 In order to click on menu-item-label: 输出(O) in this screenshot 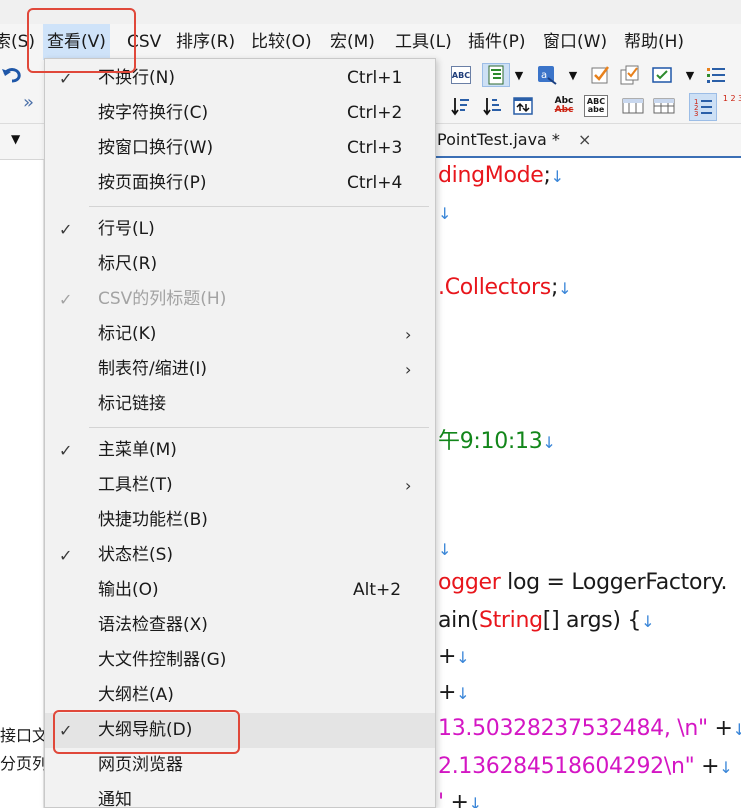, I will do `click(128, 590)`.